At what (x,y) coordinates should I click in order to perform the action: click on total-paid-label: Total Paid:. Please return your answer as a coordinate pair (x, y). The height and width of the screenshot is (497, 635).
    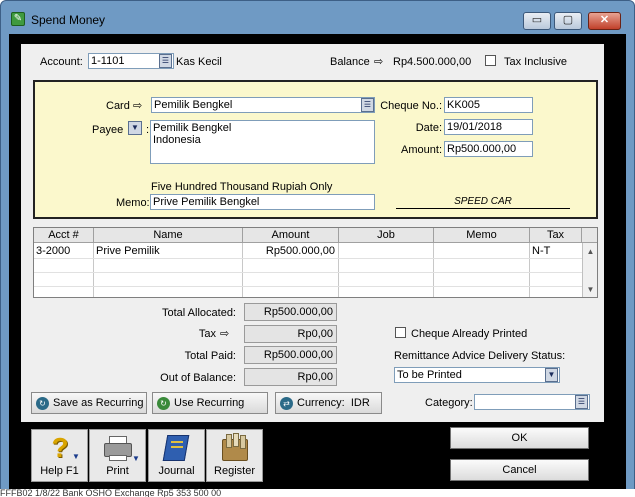
    Looking at the image, I should click on (210, 356).